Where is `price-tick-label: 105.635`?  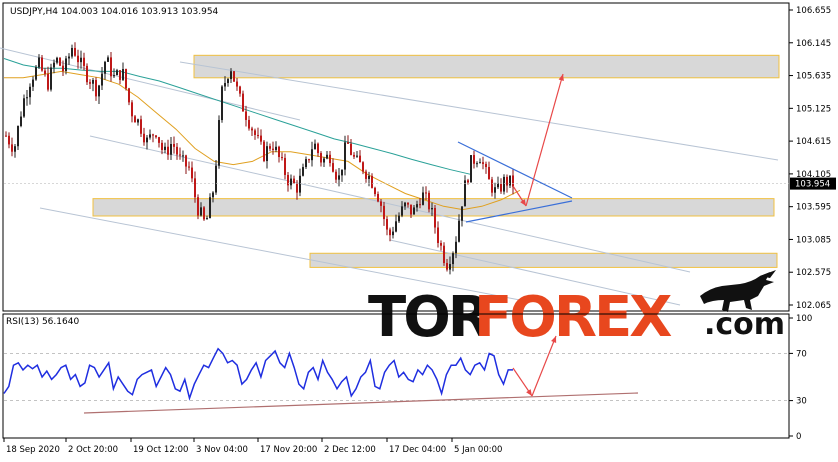 price-tick-label: 105.635 is located at coordinates (813, 77).